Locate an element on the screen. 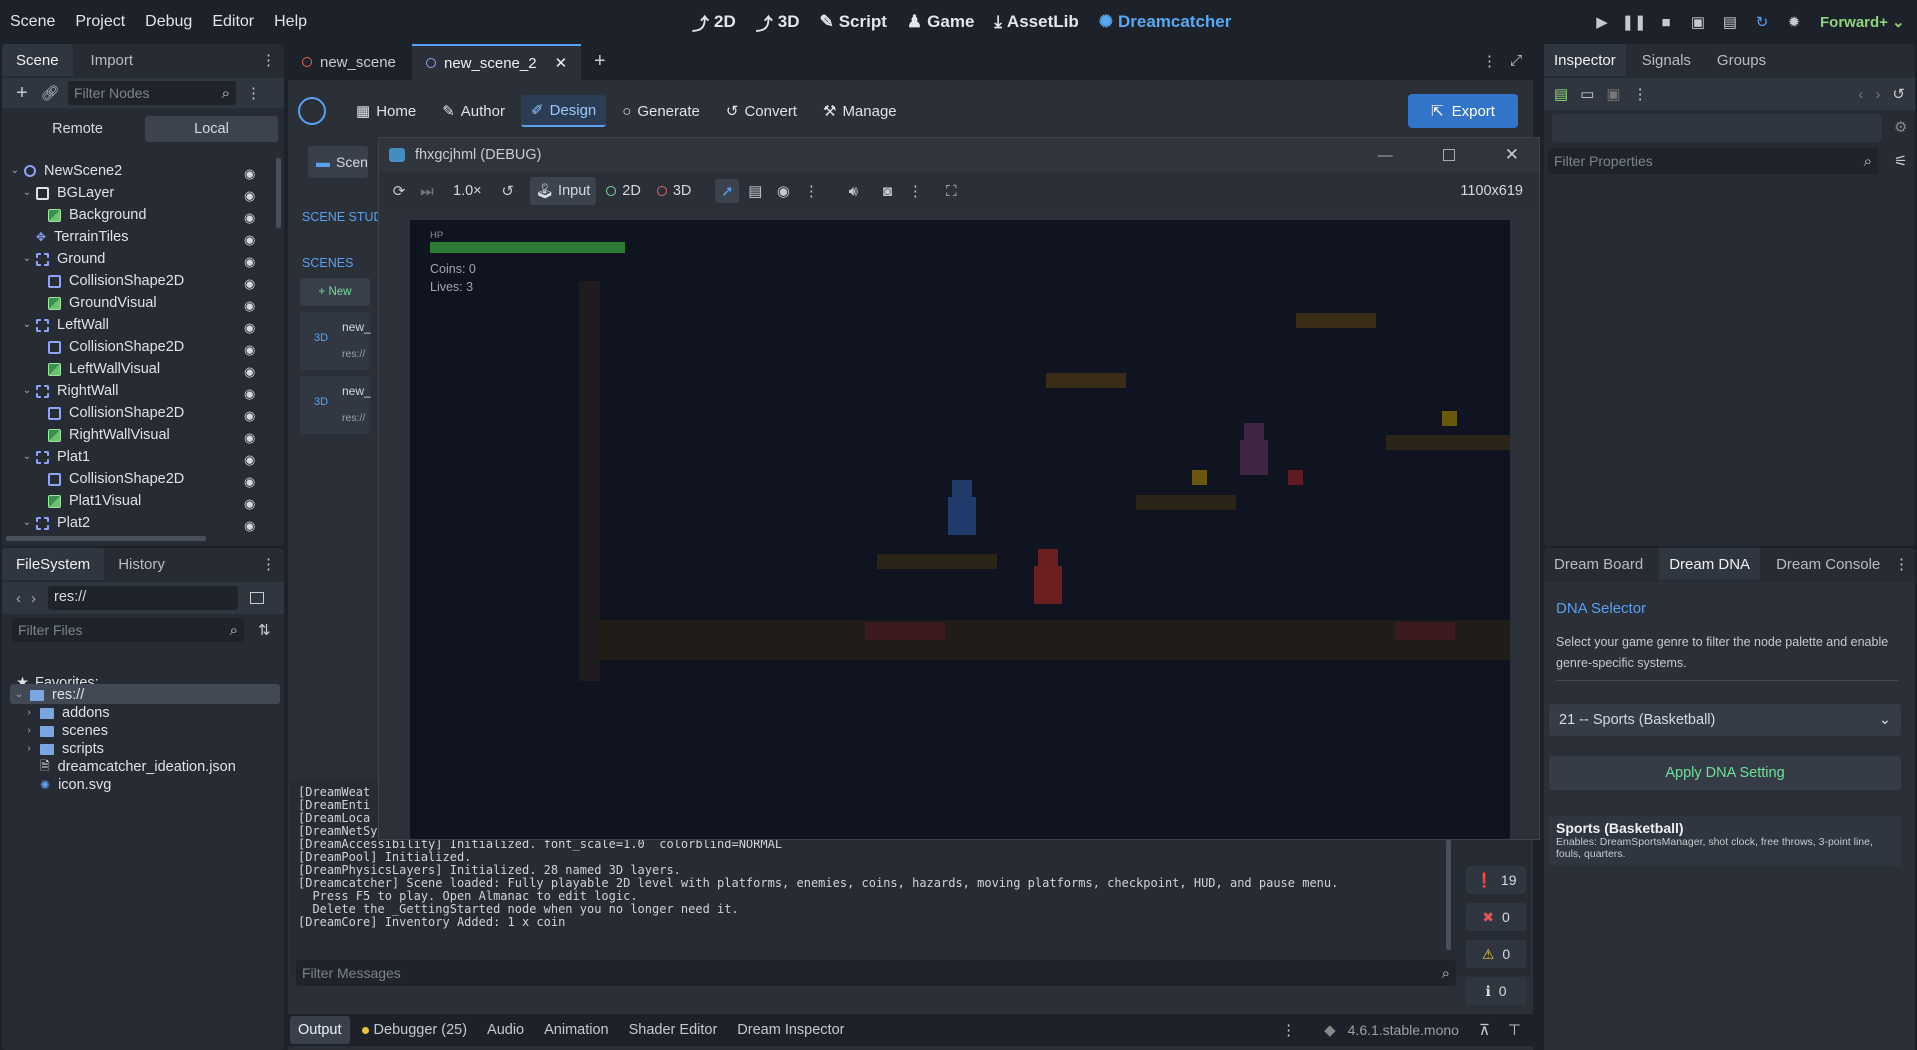  object-settings-icon: ⚙ is located at coordinates (1900, 127).